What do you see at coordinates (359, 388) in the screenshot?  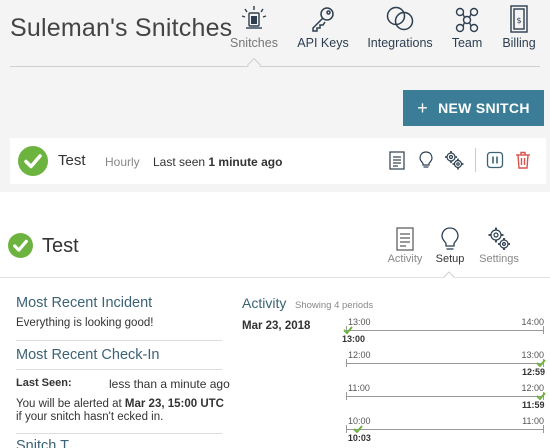 I see `period-start-time: 11:00` at bounding box center [359, 388].